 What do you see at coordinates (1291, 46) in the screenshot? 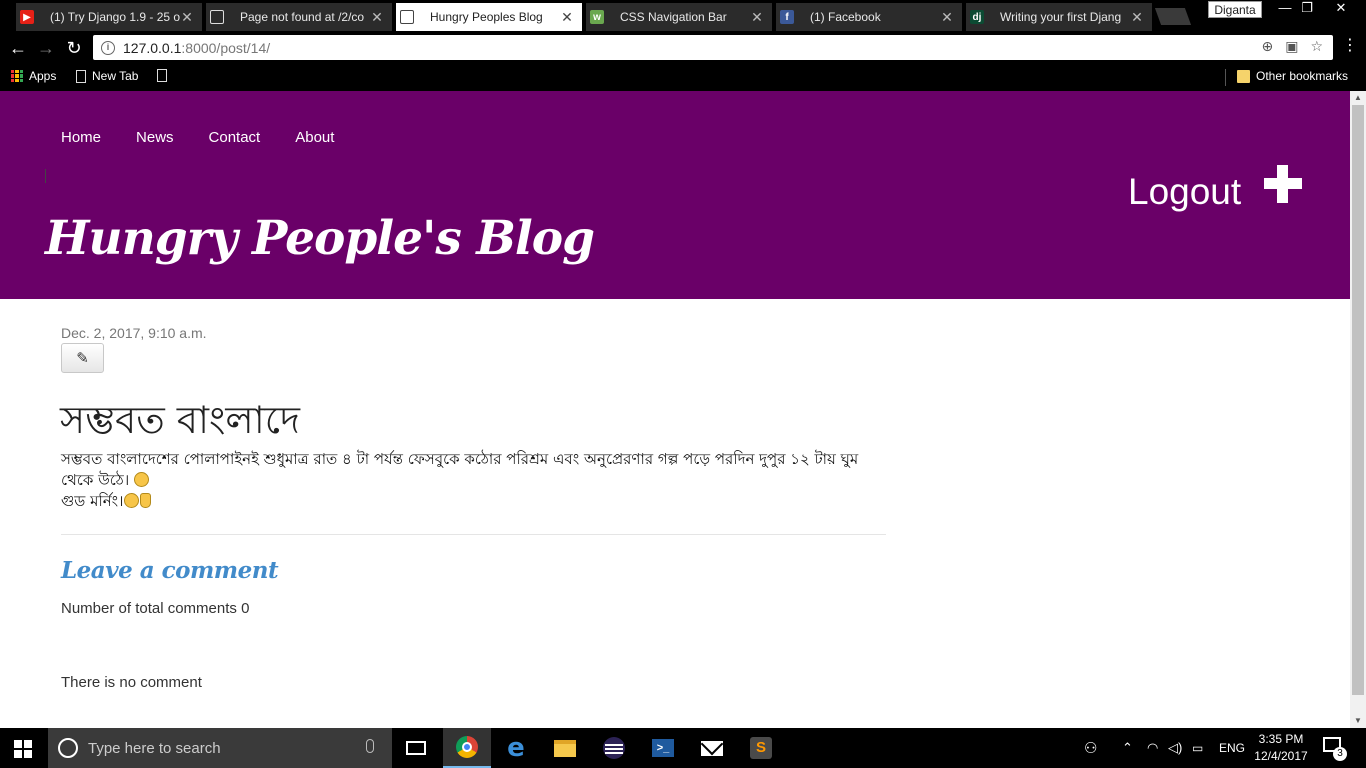
I see `translate-icon: ▣` at bounding box center [1291, 46].